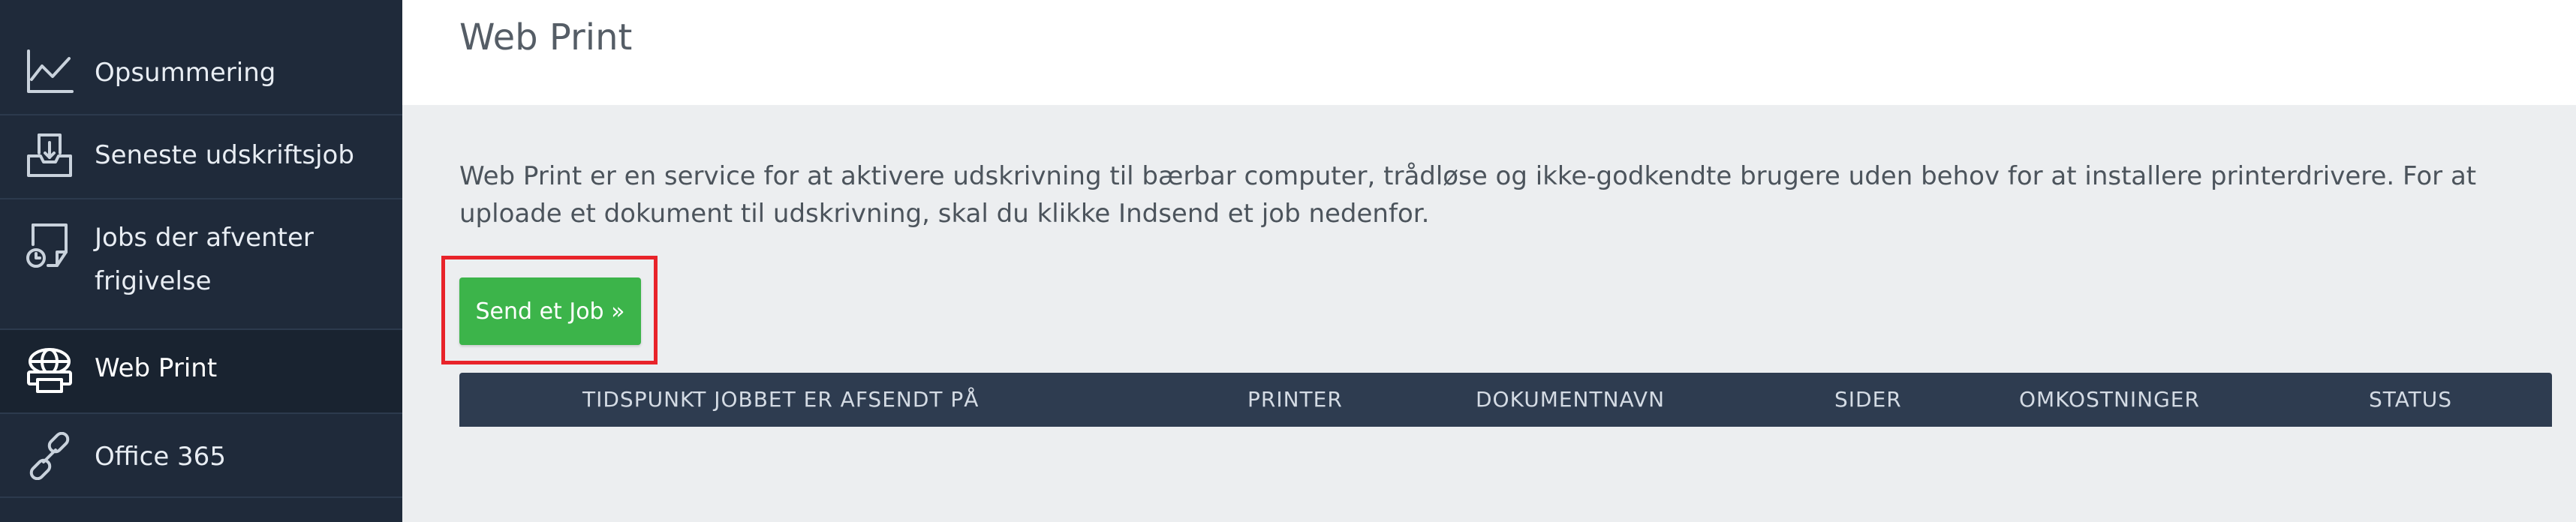 The height and width of the screenshot is (522, 2576). What do you see at coordinates (160, 457) in the screenshot?
I see `sidebar-item-label: Office 365` at bounding box center [160, 457].